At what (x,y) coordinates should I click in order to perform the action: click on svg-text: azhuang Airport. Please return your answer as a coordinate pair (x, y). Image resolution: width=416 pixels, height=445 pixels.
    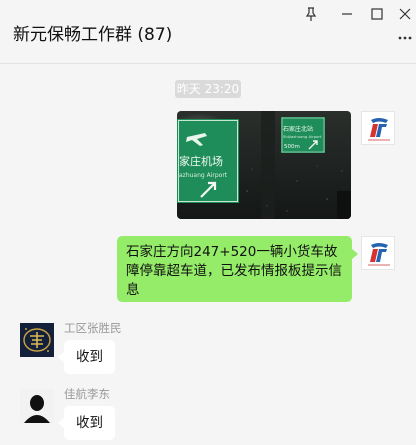
    Looking at the image, I should click on (203, 175).